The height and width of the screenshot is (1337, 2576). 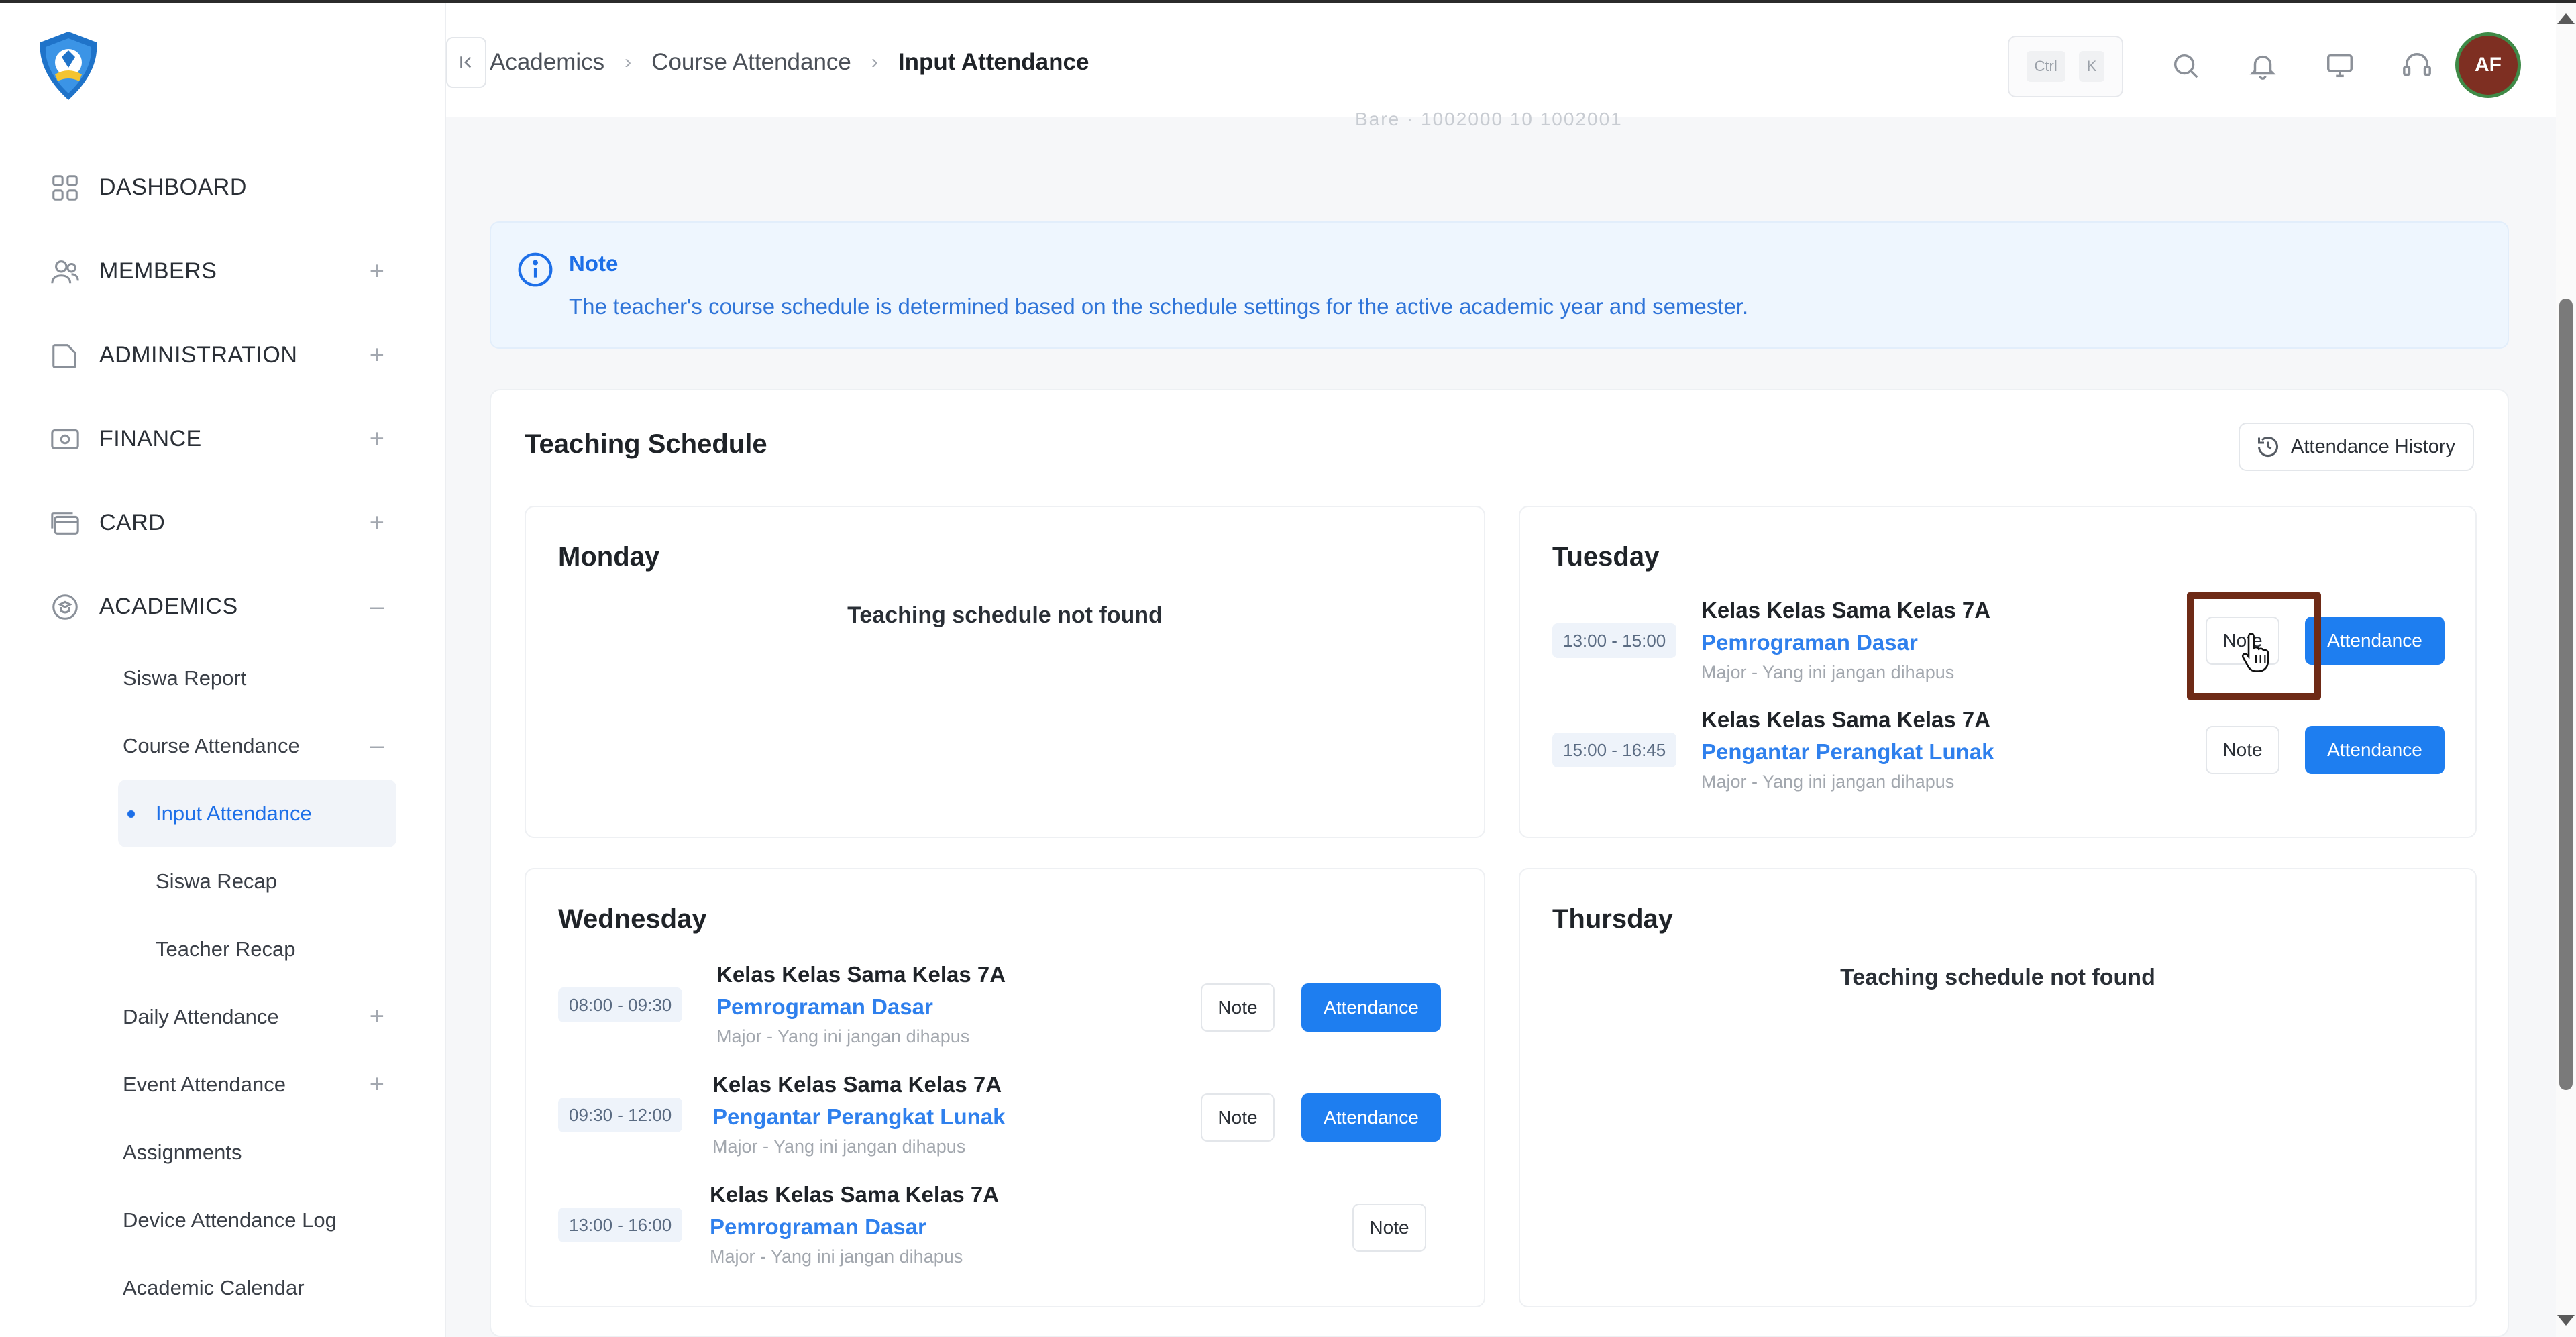 I want to click on command-palette-shortcut: Ctrl K, so click(x=2065, y=66).